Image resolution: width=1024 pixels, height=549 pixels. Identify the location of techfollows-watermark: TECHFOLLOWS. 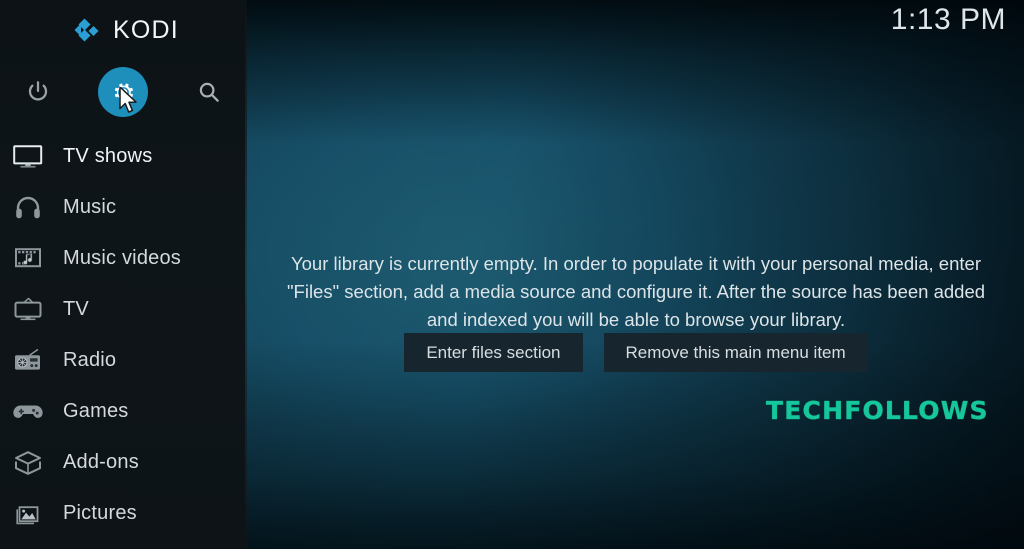
(877, 410).